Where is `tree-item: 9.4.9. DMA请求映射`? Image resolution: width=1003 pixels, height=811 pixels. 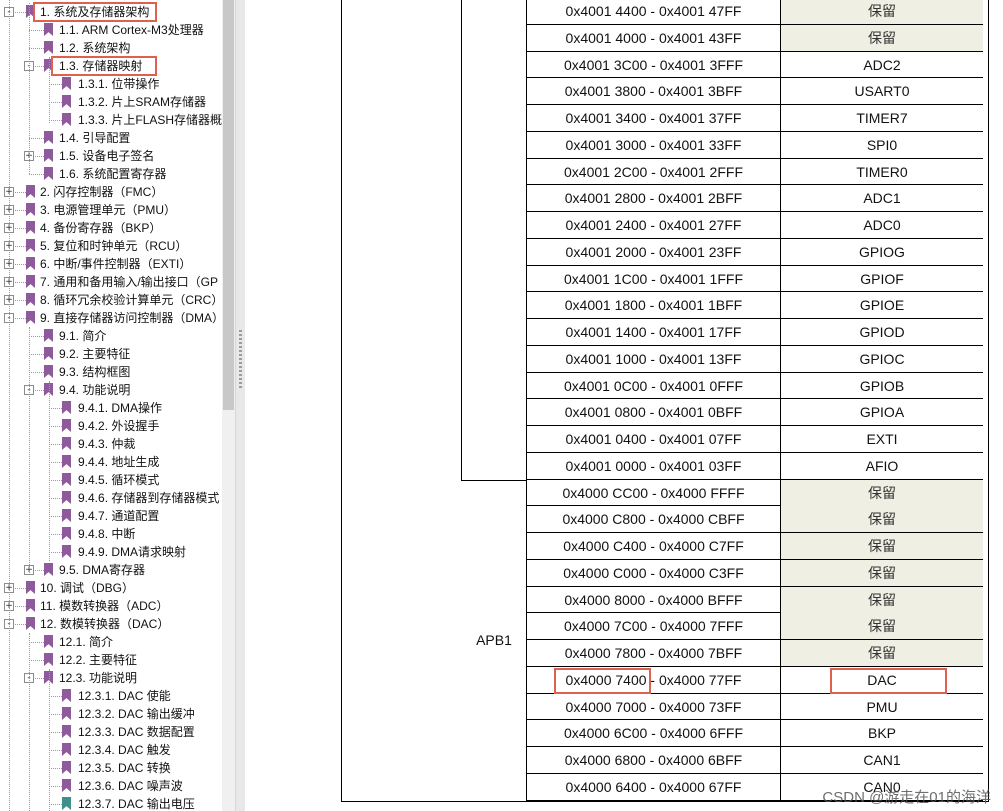 tree-item: 9.4.9. DMA请求映射 is located at coordinates (111, 552).